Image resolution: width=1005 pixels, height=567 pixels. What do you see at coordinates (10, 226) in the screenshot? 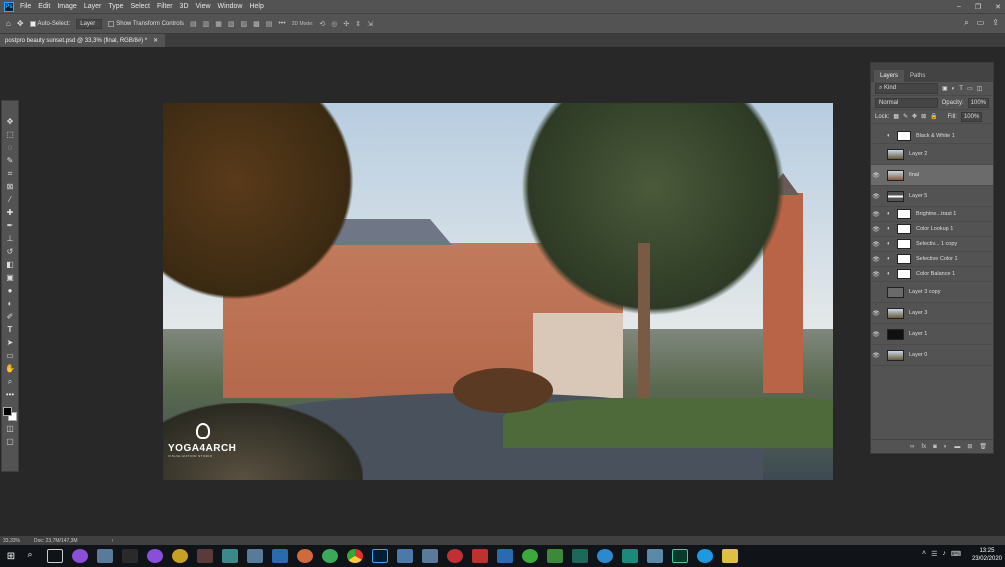
I see `brush-tool-icon: ✒` at bounding box center [10, 226].